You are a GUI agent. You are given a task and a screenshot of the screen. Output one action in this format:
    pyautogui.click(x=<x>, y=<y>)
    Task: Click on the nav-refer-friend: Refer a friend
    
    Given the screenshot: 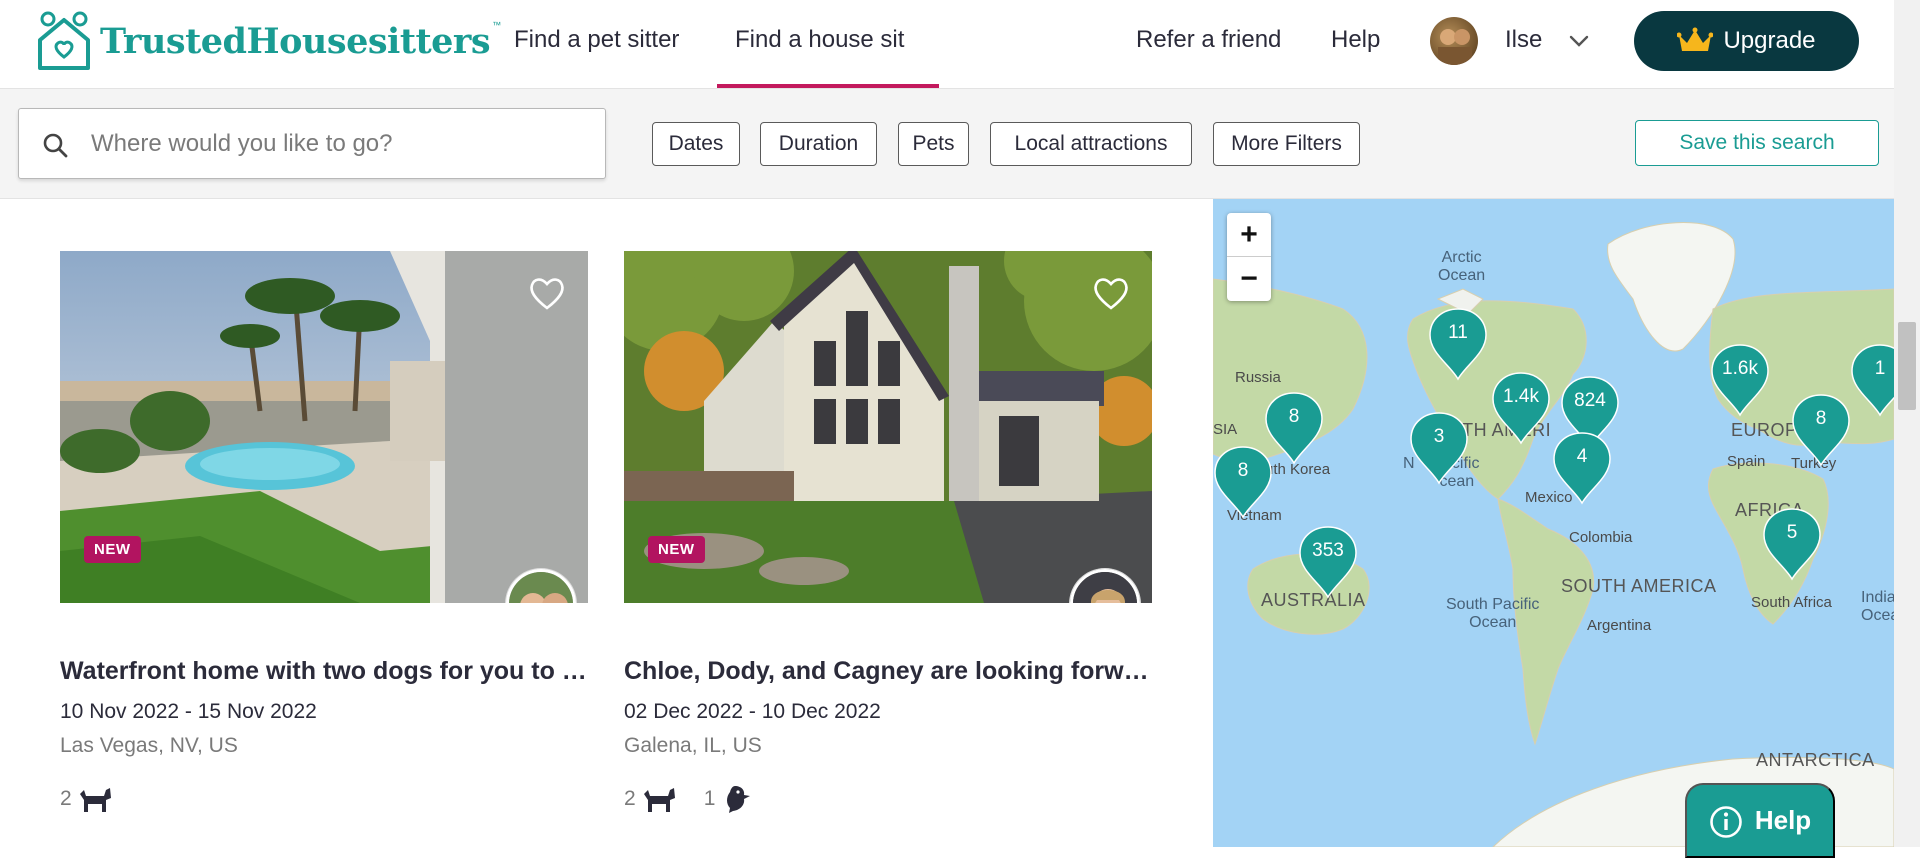 What is the action you would take?
    pyautogui.click(x=1208, y=40)
    